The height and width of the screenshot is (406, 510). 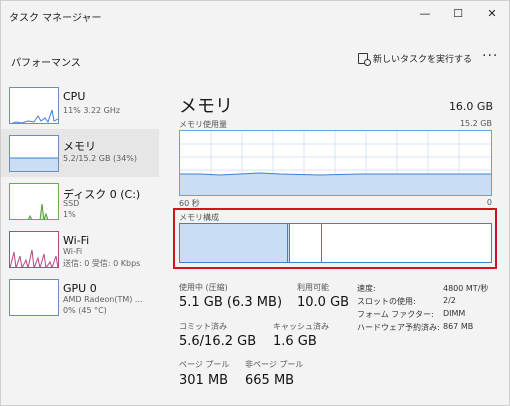 I want to click on graph-axis-right: 0, so click(x=489, y=202).